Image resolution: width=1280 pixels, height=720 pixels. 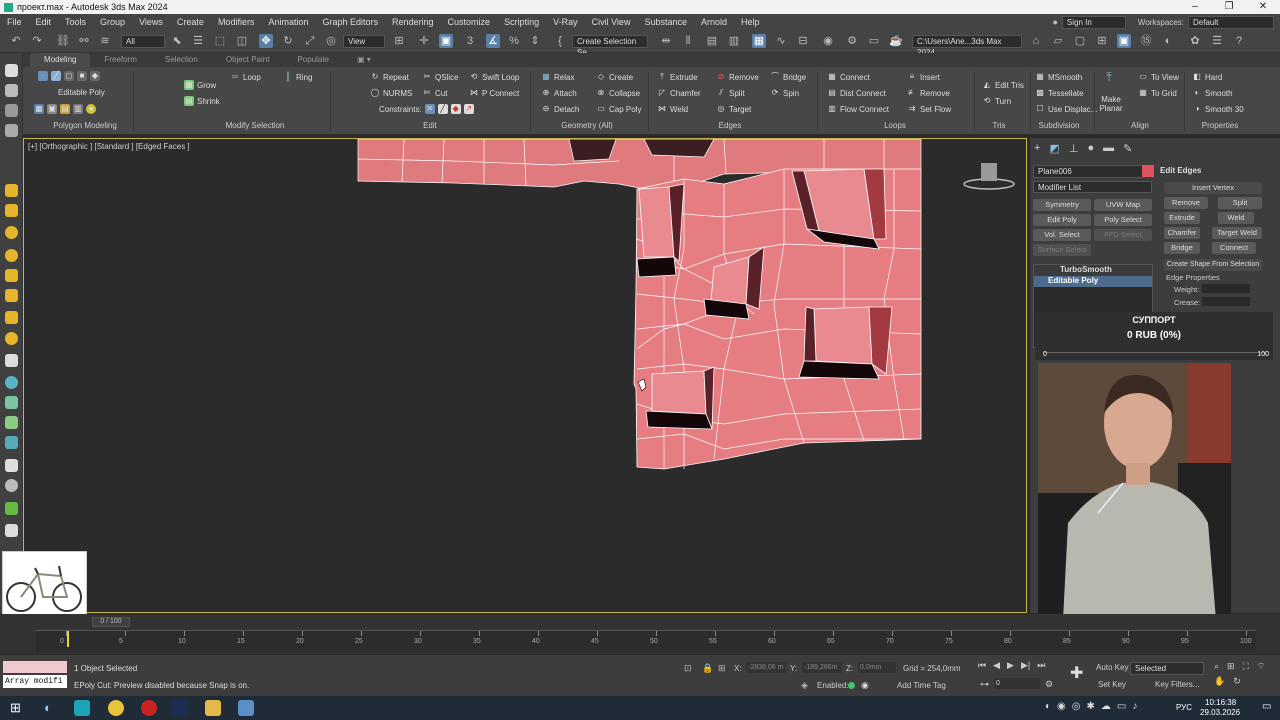 I want to click on pan-icon: ✋, so click(x=1219, y=681).